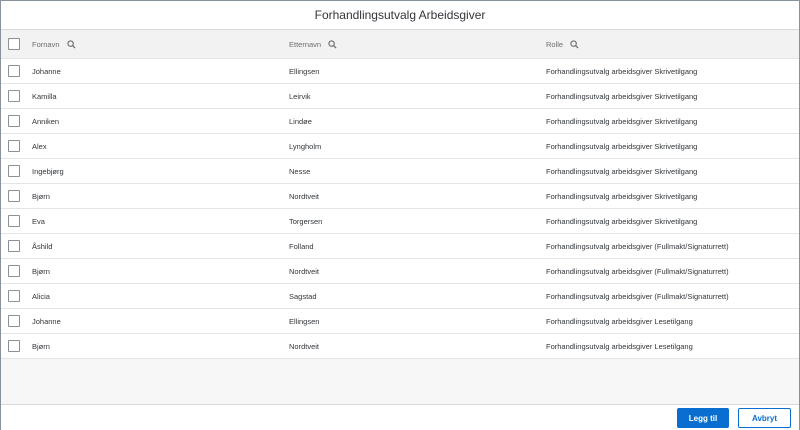 This screenshot has width=800, height=430. Describe the element at coordinates (48, 171) in the screenshot. I see `first-name-cell: Ingebjørg` at that location.